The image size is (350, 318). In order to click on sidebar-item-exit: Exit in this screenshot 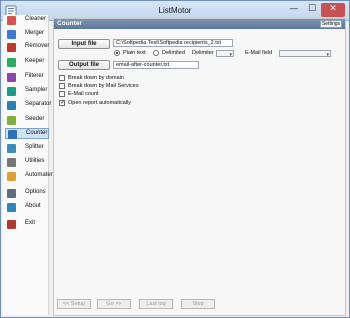, I will do `click(27, 224)`.